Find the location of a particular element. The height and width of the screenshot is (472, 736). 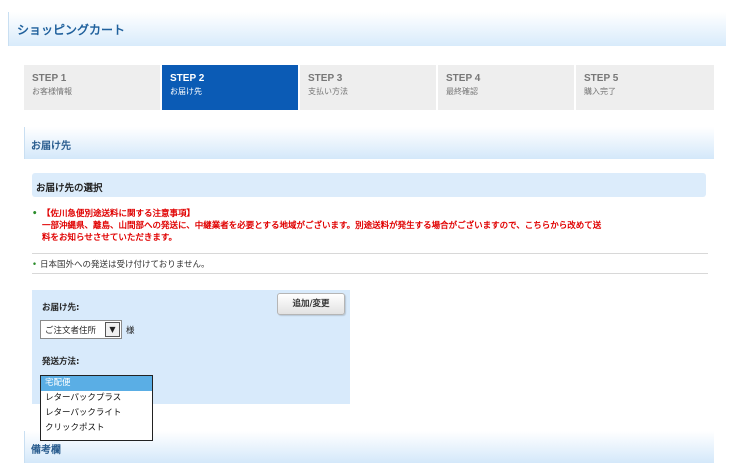

step-1: STEP 1 お客様情報 is located at coordinates (93, 87).